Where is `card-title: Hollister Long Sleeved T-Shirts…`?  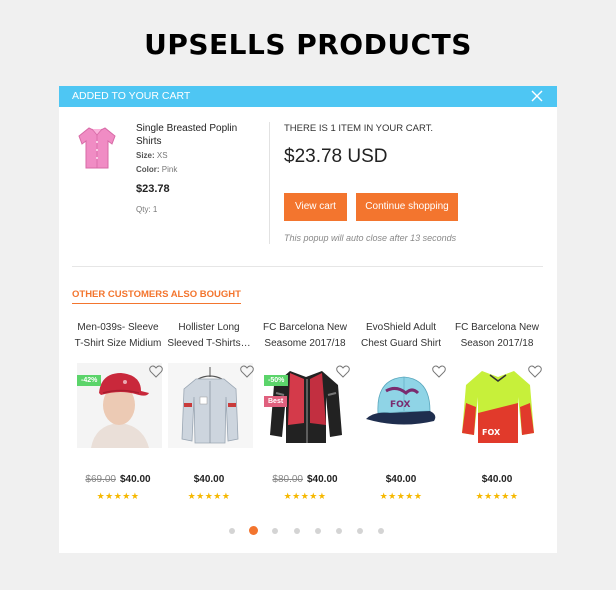 card-title: Hollister Long Sleeved T-Shirts… is located at coordinates (209, 336).